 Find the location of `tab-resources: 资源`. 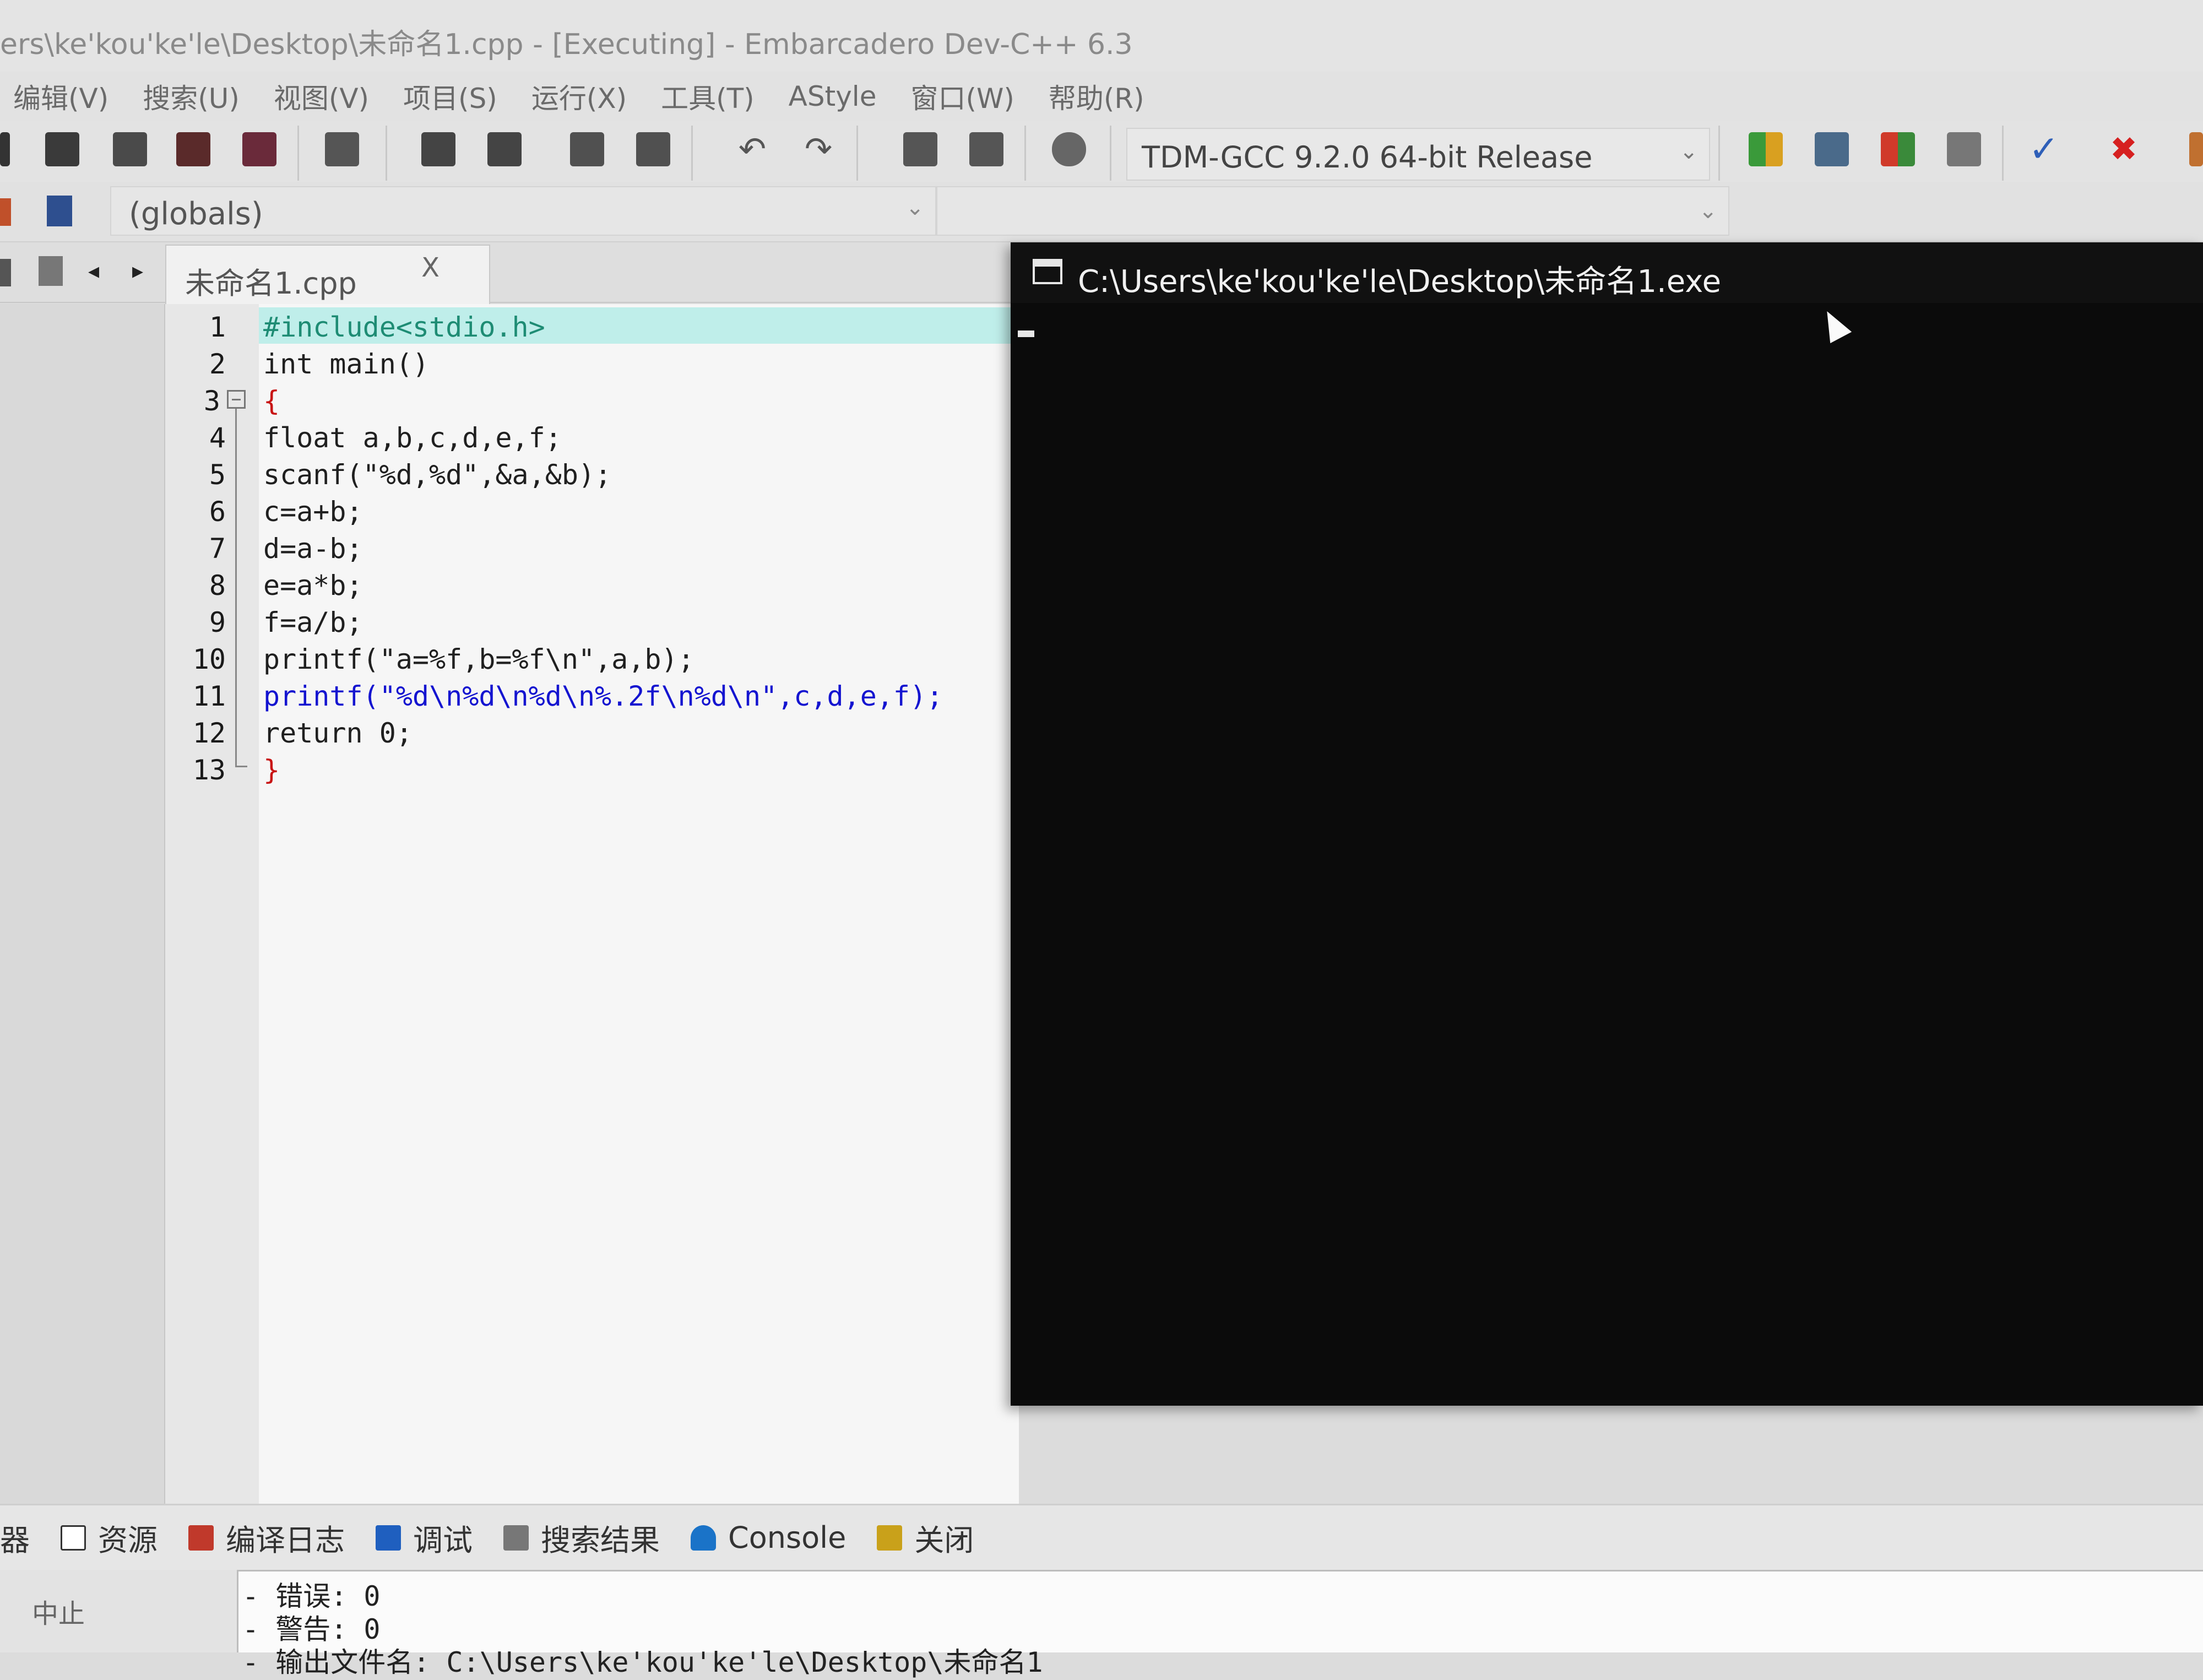

tab-resources: 资源 is located at coordinates (109, 1537).